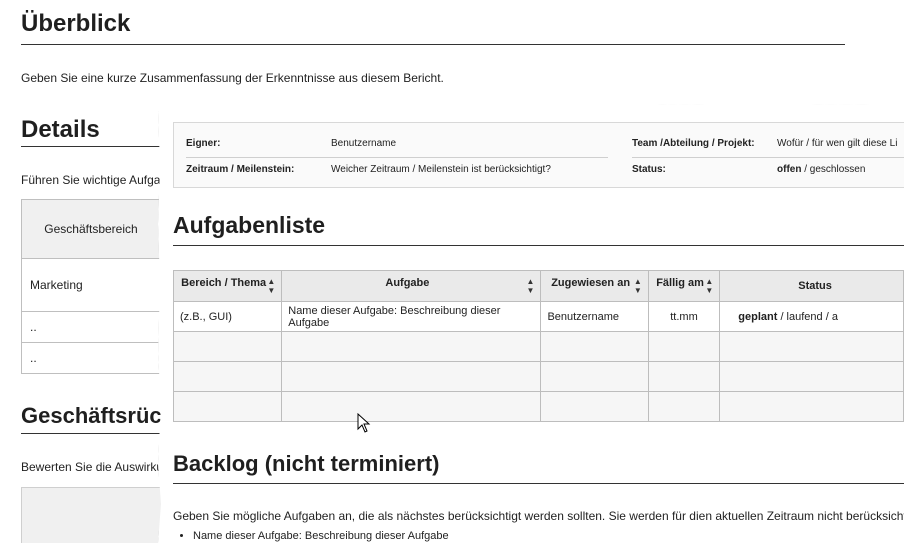  I want to click on status-value: offen / geschlossen, so click(821, 169).